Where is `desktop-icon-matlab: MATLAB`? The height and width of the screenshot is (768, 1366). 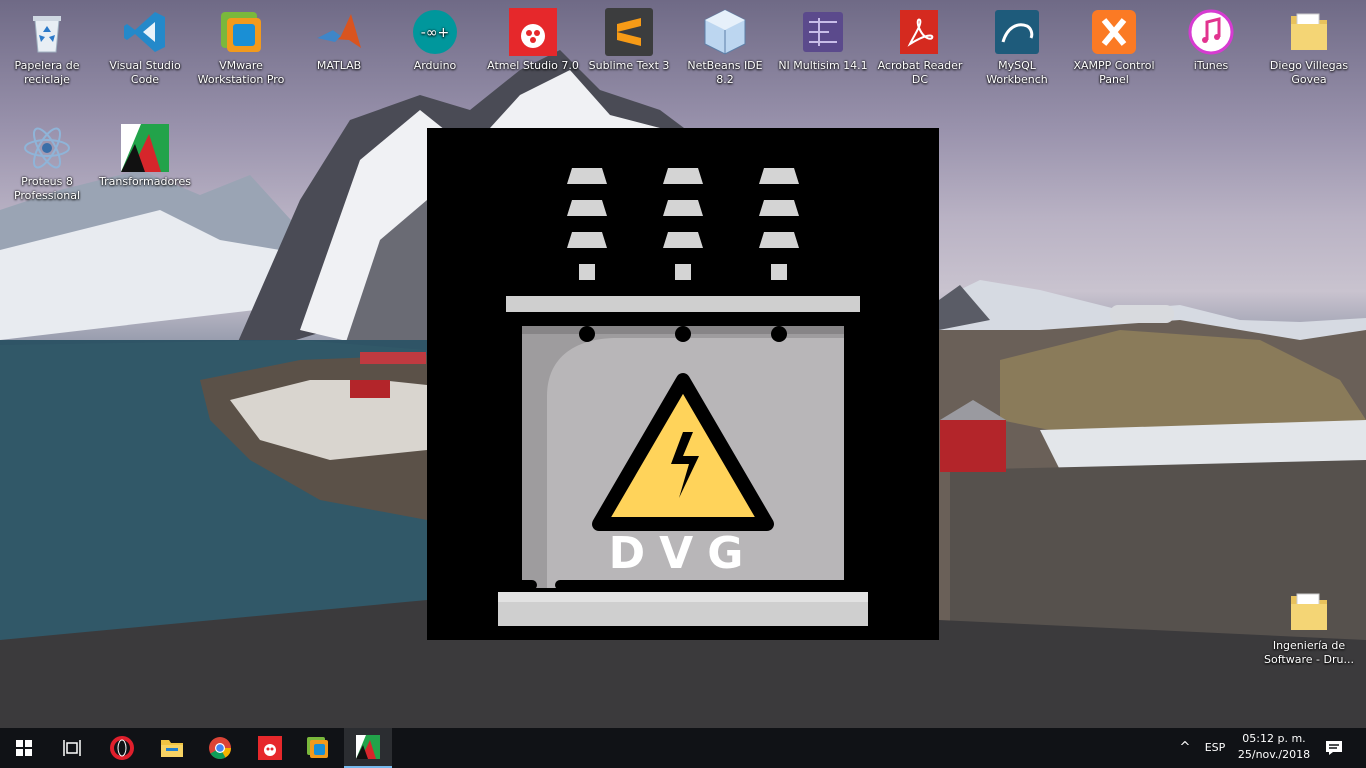
desktop-icon-matlab: MATLAB is located at coordinates (339, 40).